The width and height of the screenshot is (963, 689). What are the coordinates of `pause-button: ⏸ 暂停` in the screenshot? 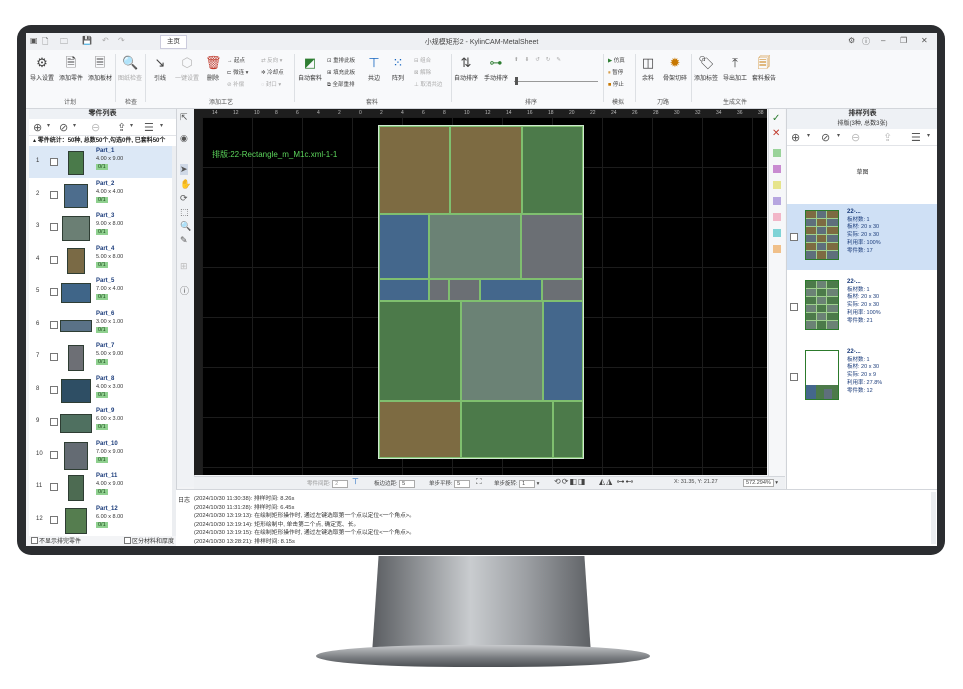 It's located at (615, 72).